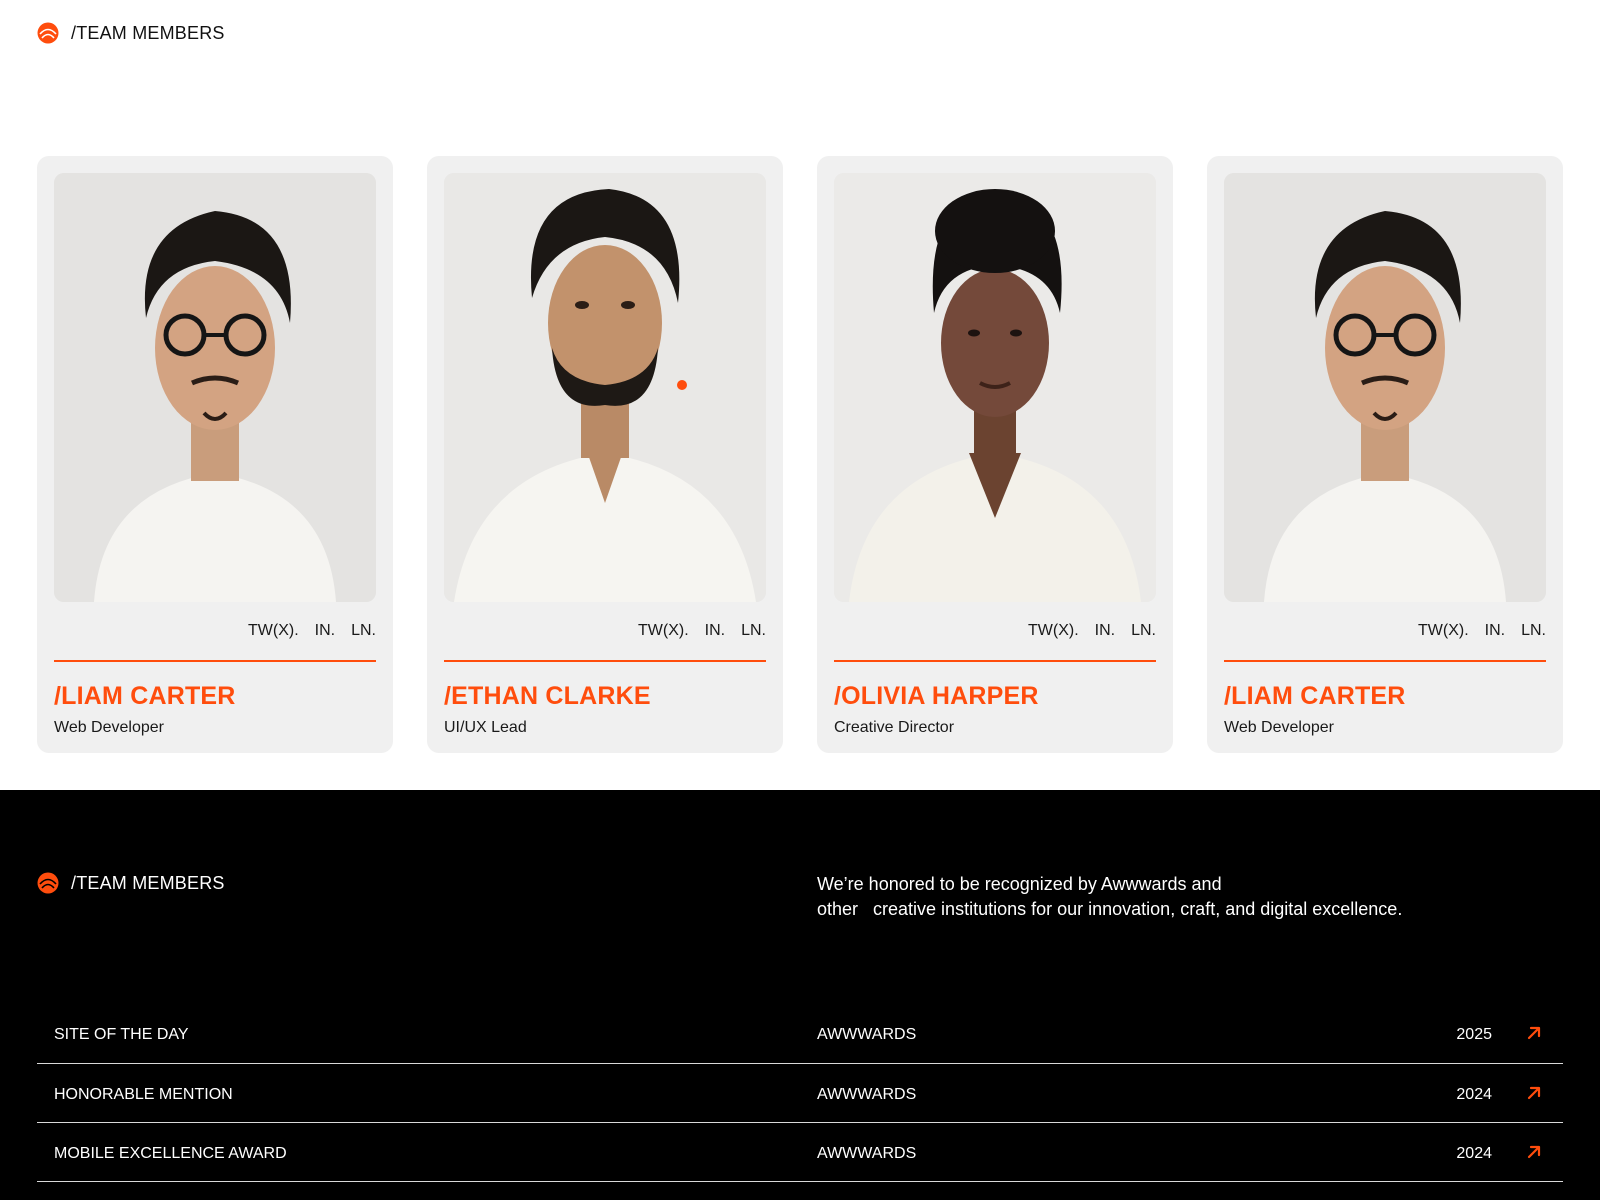  What do you see at coordinates (800, 1152) in the screenshot?
I see `award-row: MOBILE EXCELLENCE AWARD AWWWARDS 2024` at bounding box center [800, 1152].